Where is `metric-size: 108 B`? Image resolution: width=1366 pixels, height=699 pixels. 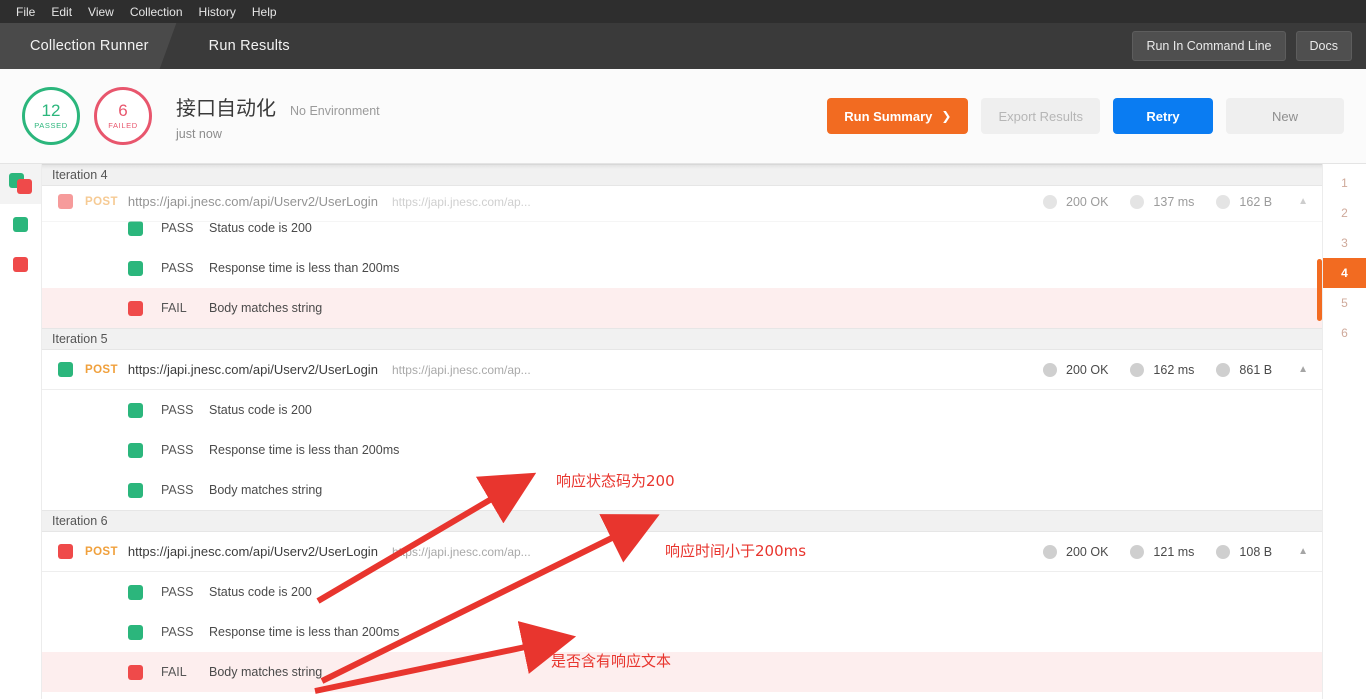 metric-size: 108 B is located at coordinates (1244, 551).